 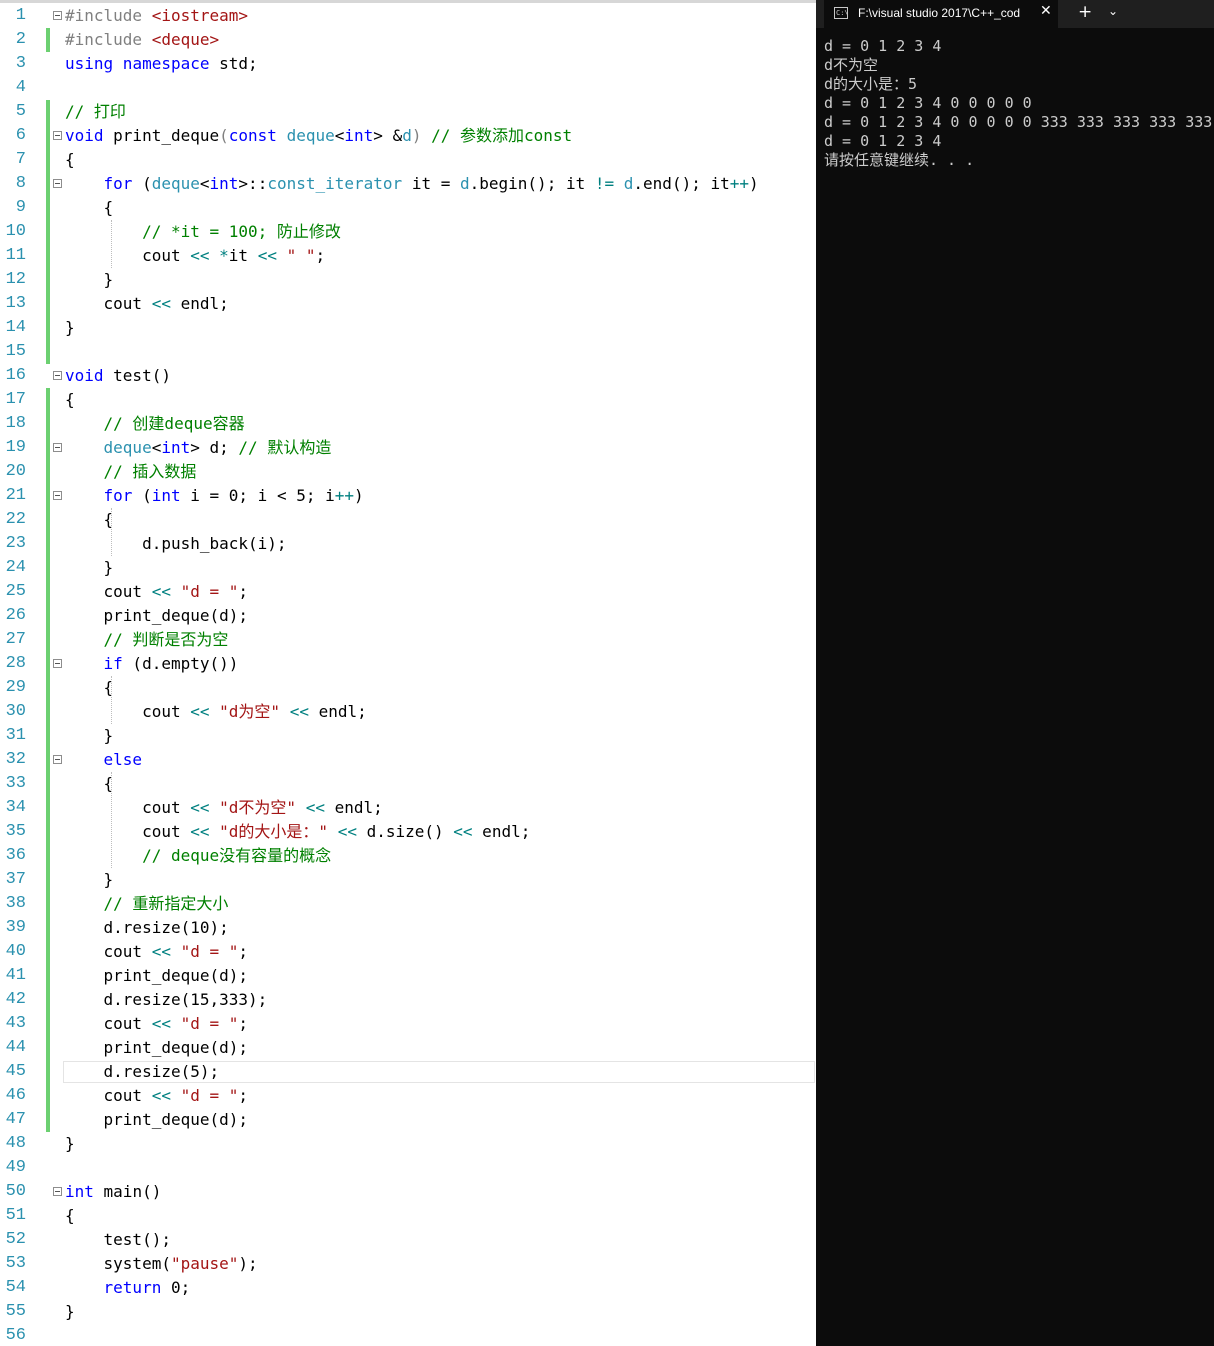 I want to click on code-line: 56, so click(x=408, y=1335).